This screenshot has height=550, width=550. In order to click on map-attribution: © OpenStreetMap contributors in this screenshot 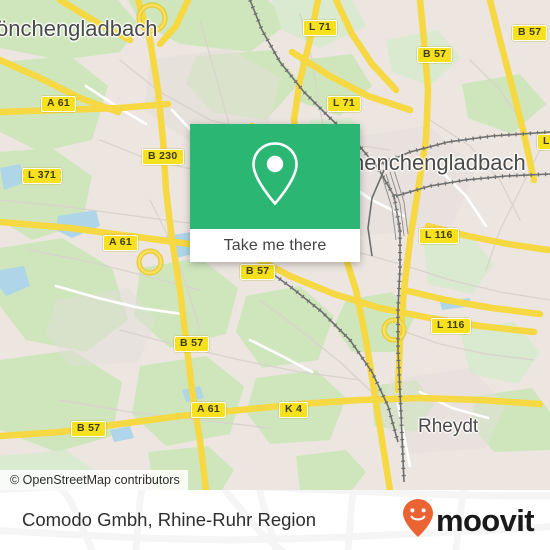, I will do `click(94, 480)`.